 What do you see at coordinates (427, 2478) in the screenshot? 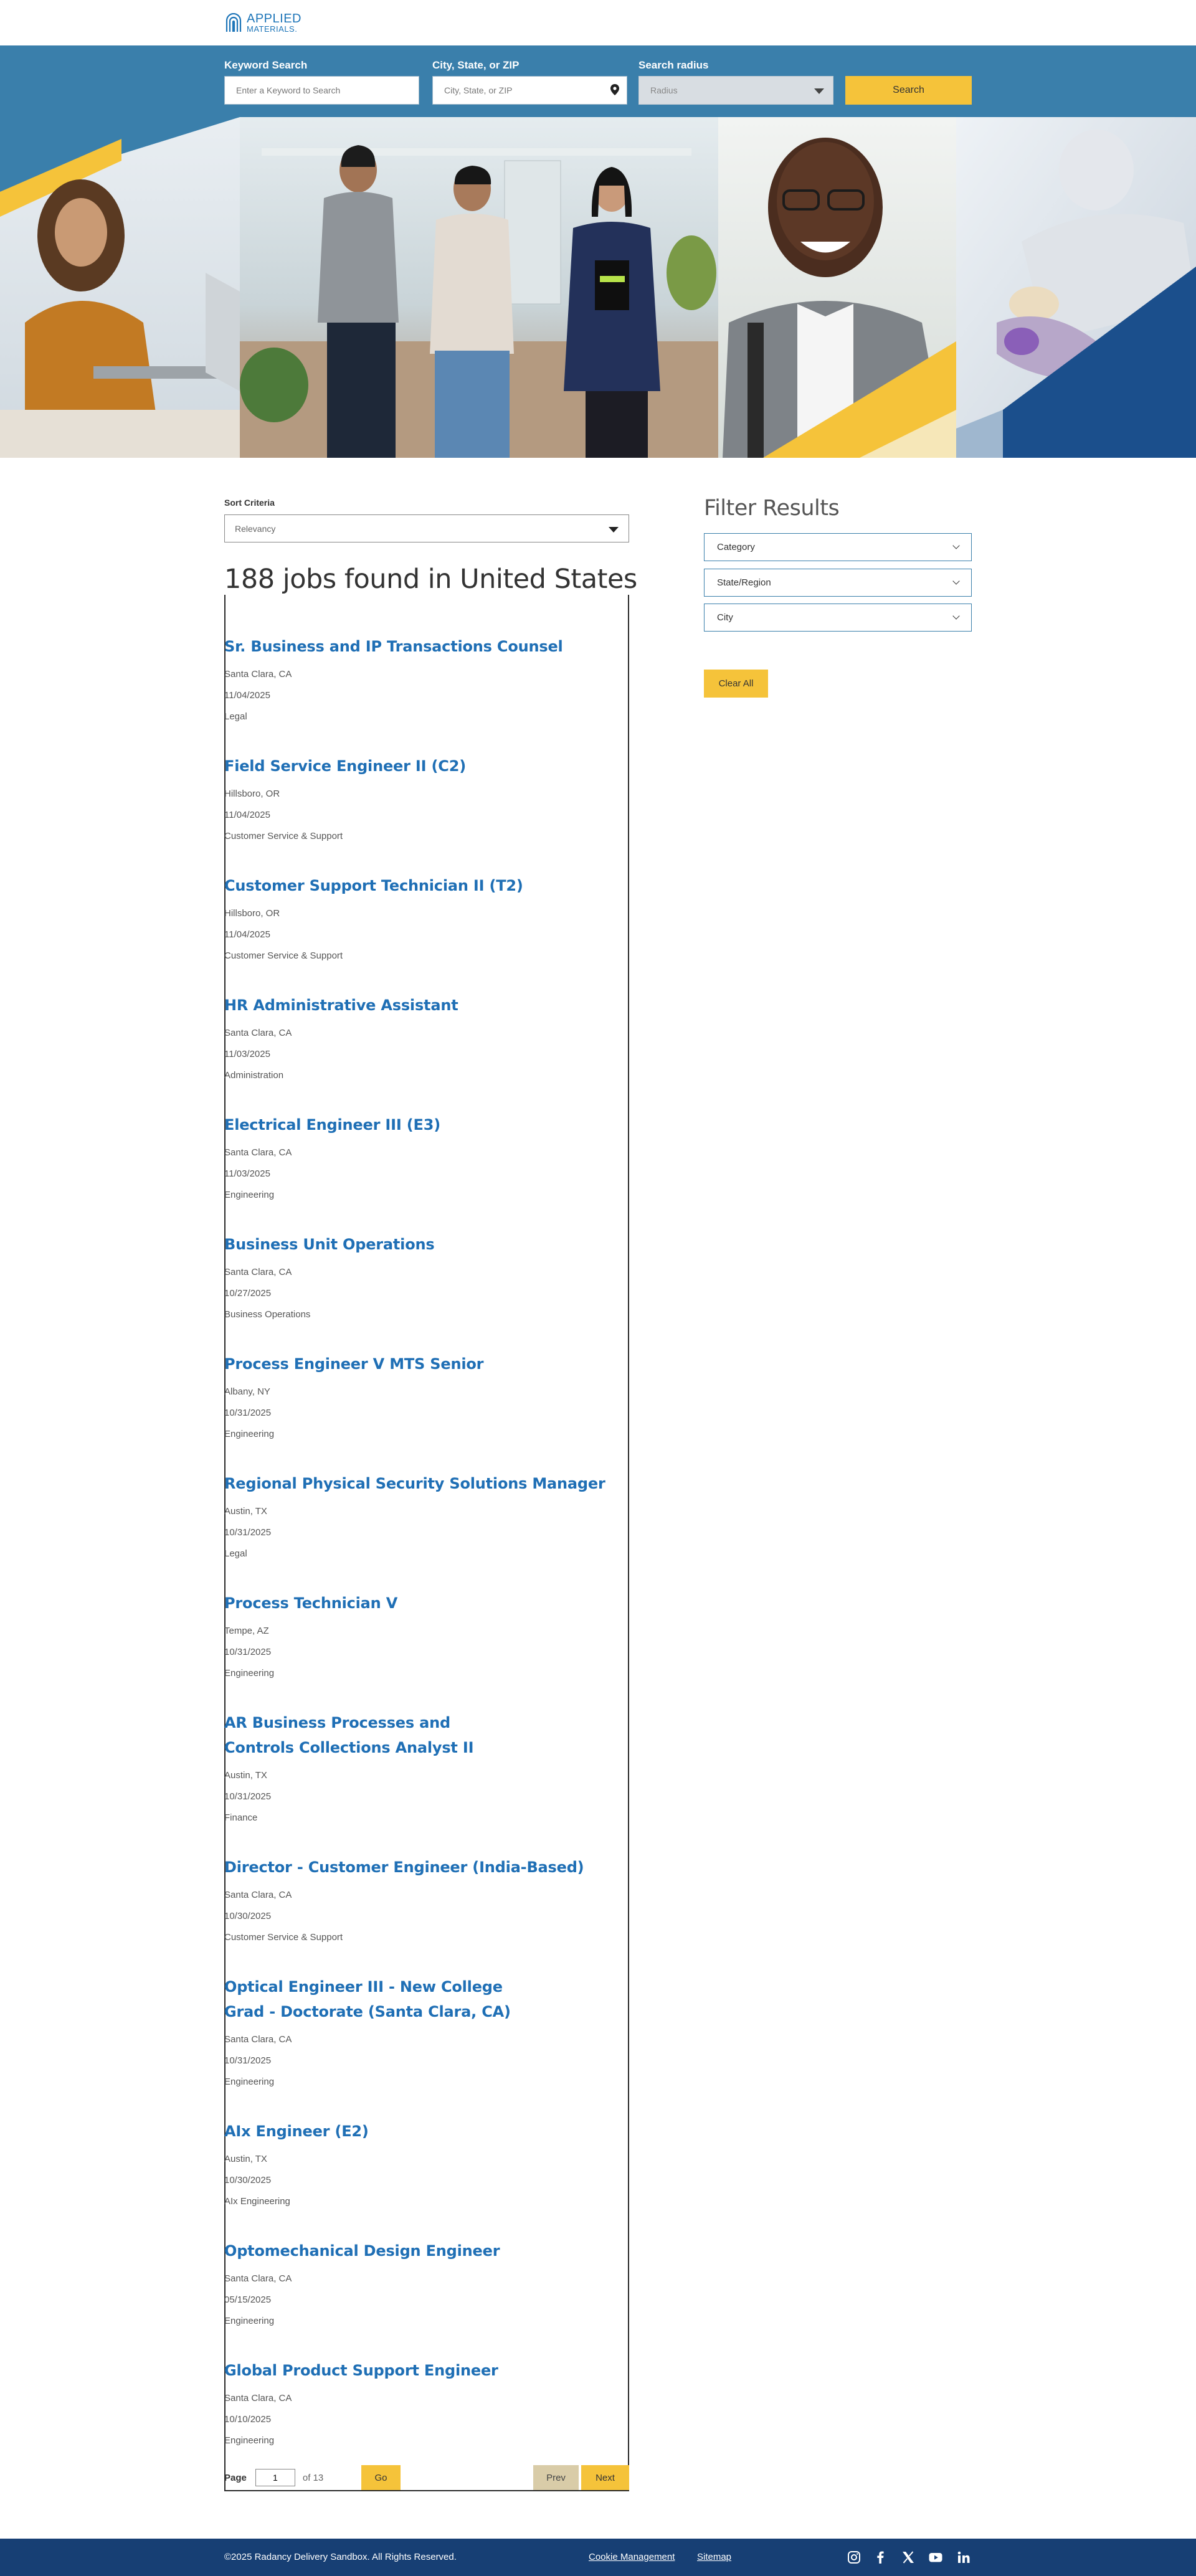
I see `pagination: Page of 13 Go Prev Next` at bounding box center [427, 2478].